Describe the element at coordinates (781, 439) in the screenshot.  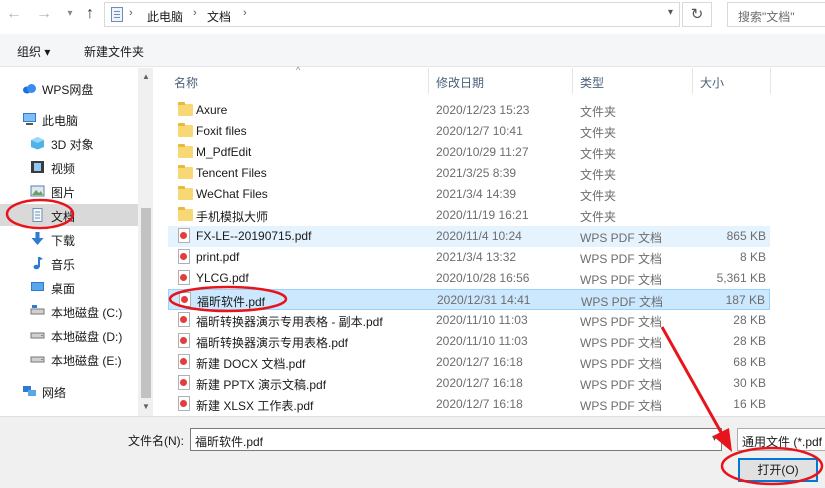
I see `filetype-select: 通用文件 (*.pdf` at that location.